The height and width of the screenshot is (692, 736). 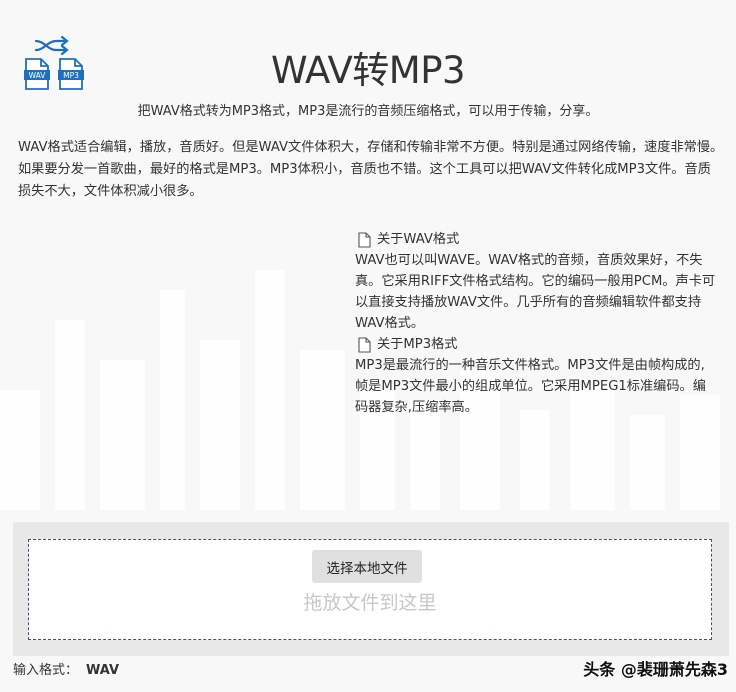 I want to click on wav-info-heading: 关于WAV格式, so click(x=536, y=239).